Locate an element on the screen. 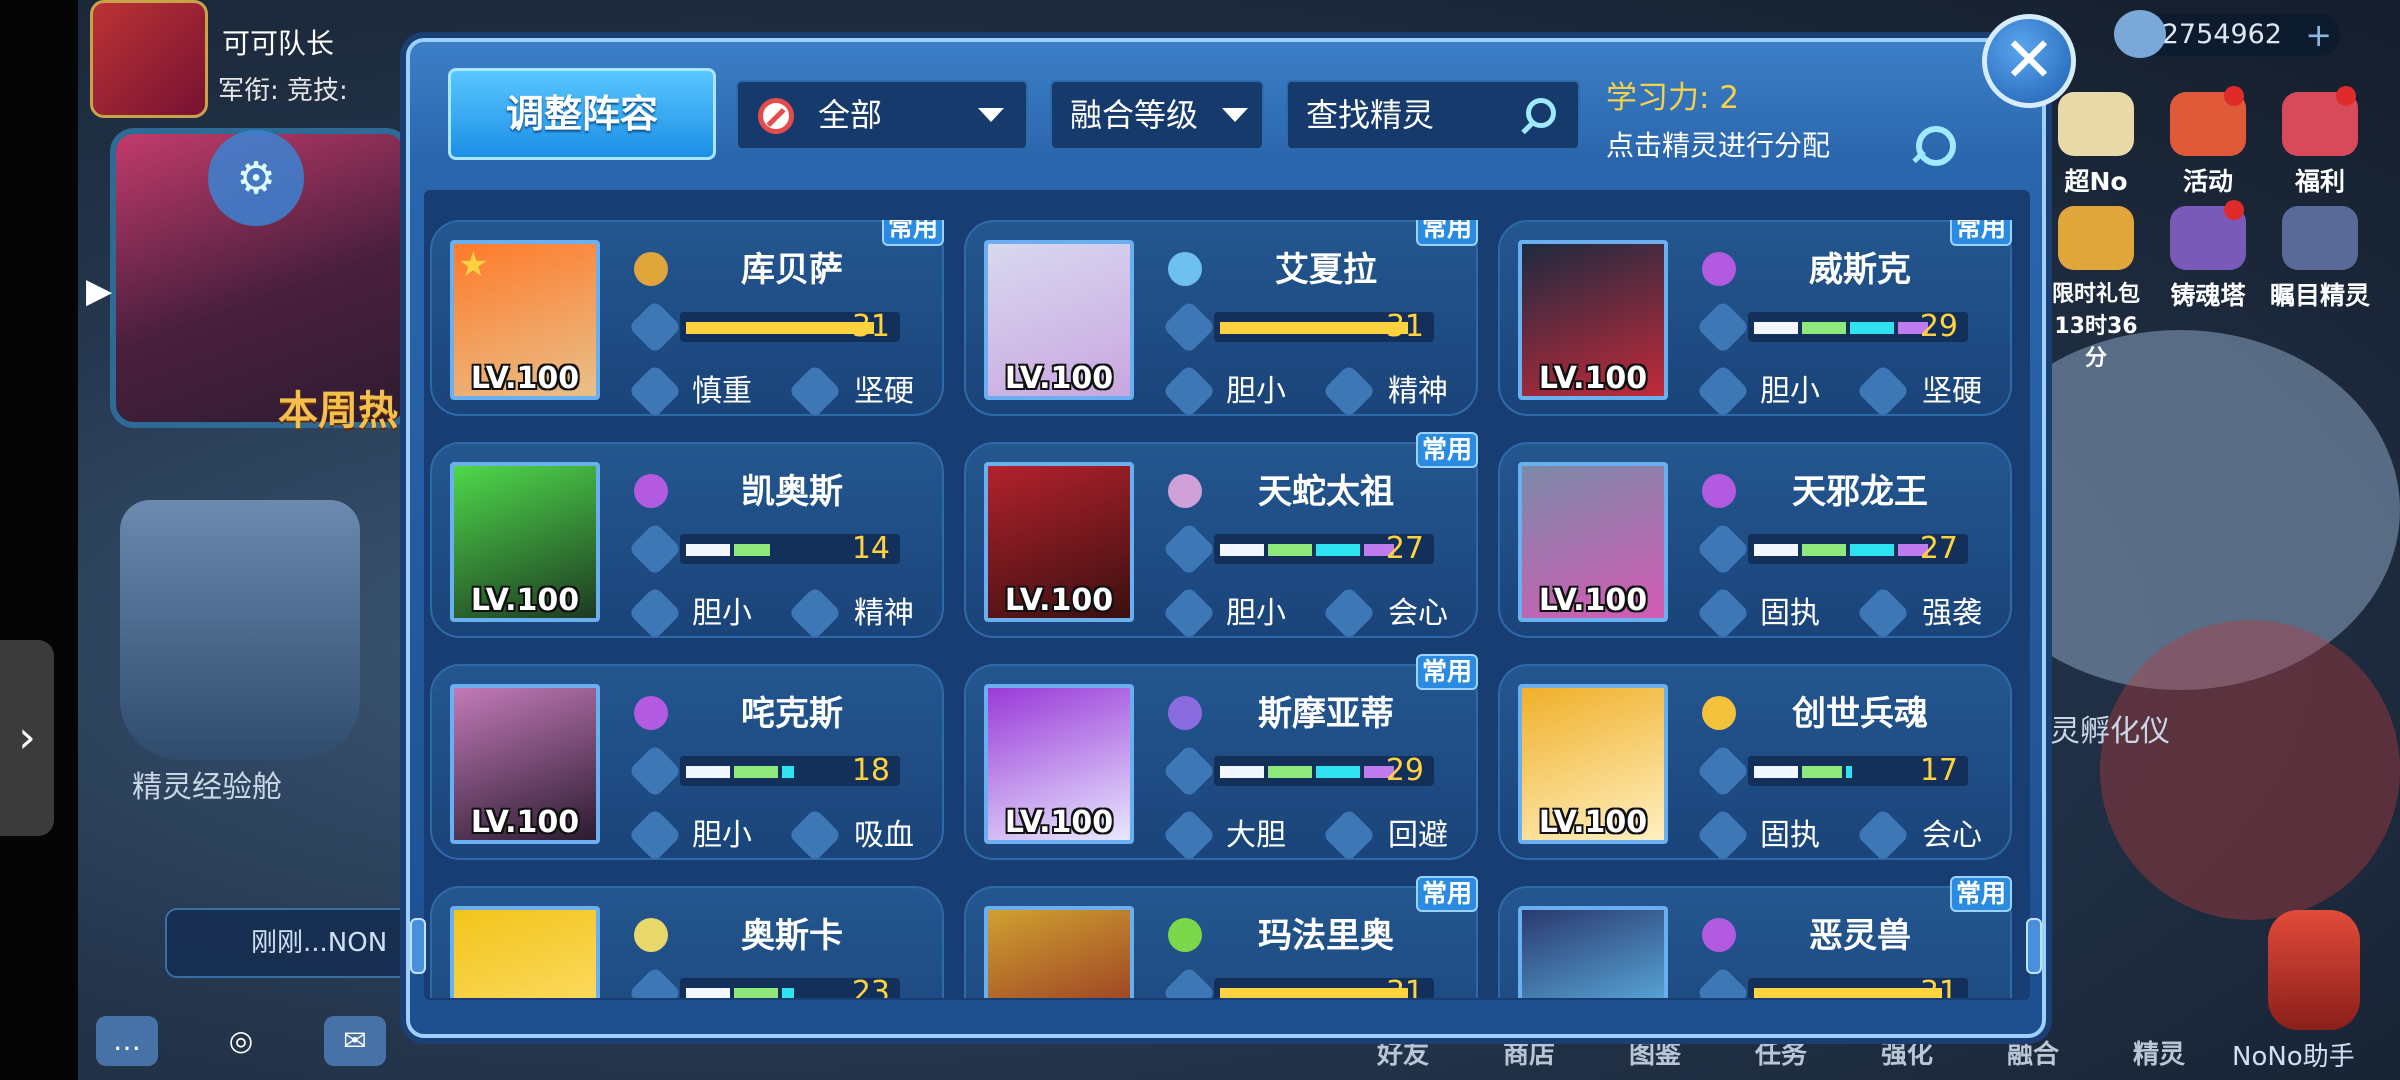 The width and height of the screenshot is (2400, 1080). inspect-button is located at coordinates (1936, 146).